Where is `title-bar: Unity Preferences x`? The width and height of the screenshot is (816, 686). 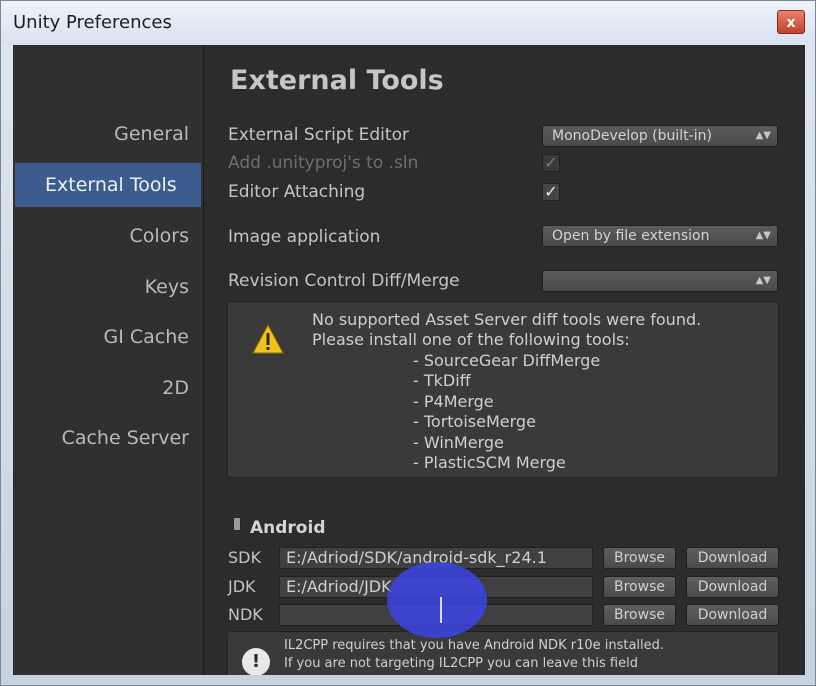 title-bar: Unity Preferences x is located at coordinates (408, 23).